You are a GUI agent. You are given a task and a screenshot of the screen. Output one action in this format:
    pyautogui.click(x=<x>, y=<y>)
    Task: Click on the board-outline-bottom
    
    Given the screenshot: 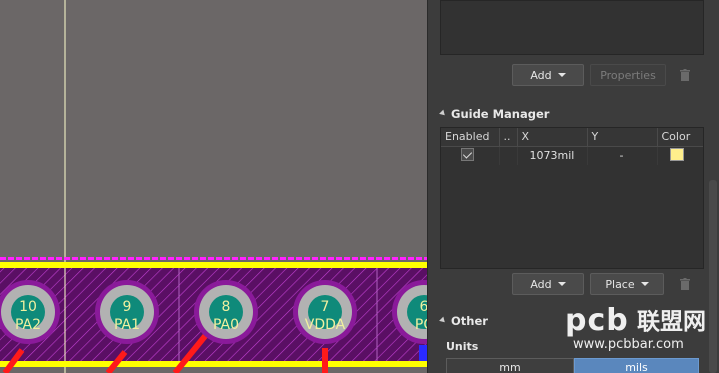 What is the action you would take?
    pyautogui.click(x=213, y=364)
    